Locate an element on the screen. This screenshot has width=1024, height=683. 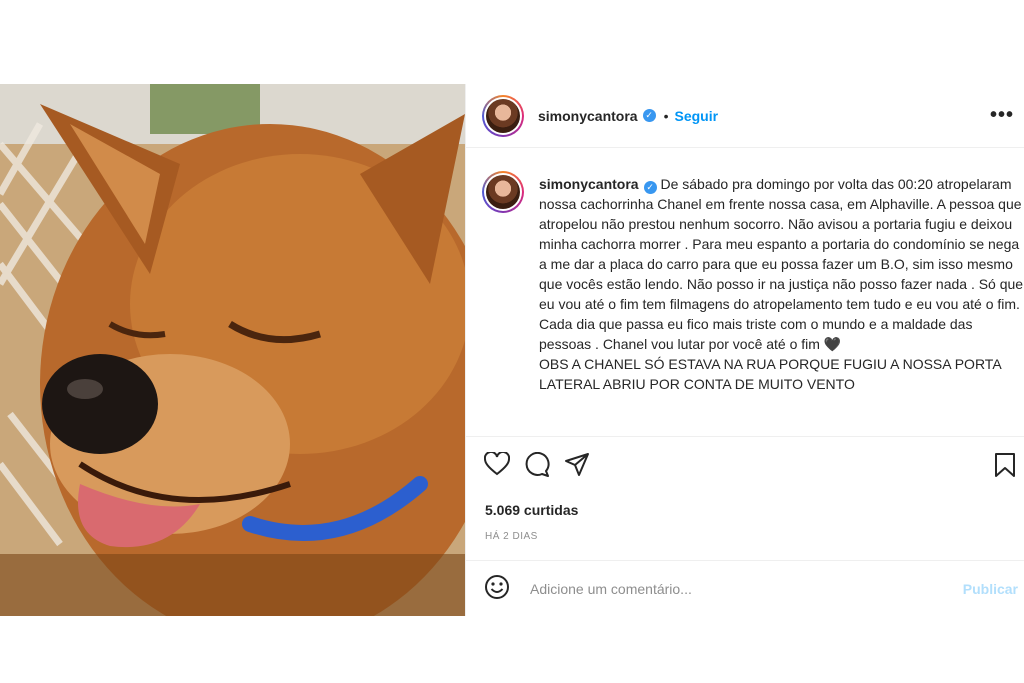
comment-icon is located at coordinates (537, 467).